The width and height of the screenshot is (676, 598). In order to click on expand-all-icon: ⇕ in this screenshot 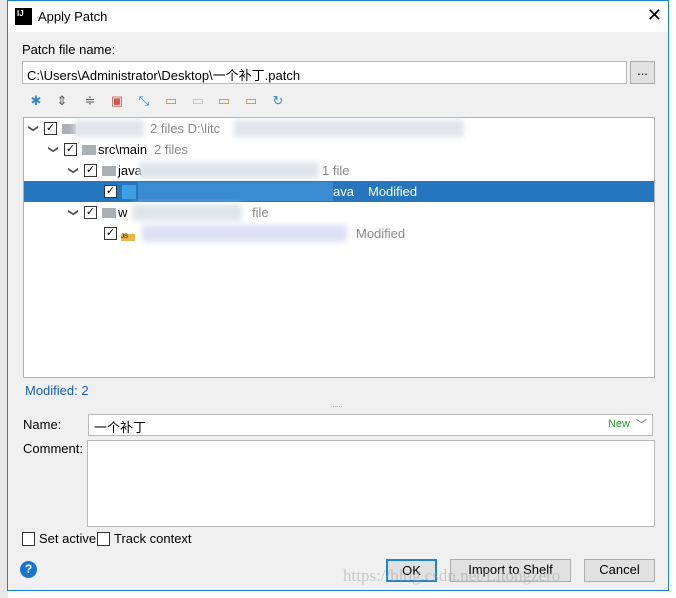, I will do `click(62, 101)`.